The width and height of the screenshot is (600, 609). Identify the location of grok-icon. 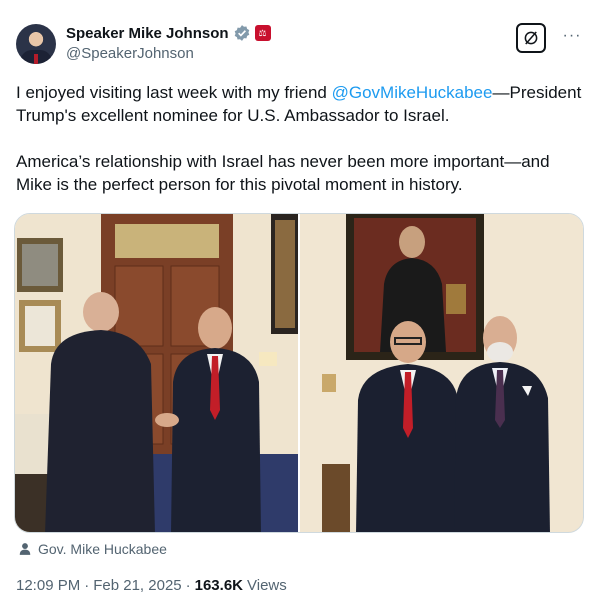
(531, 38).